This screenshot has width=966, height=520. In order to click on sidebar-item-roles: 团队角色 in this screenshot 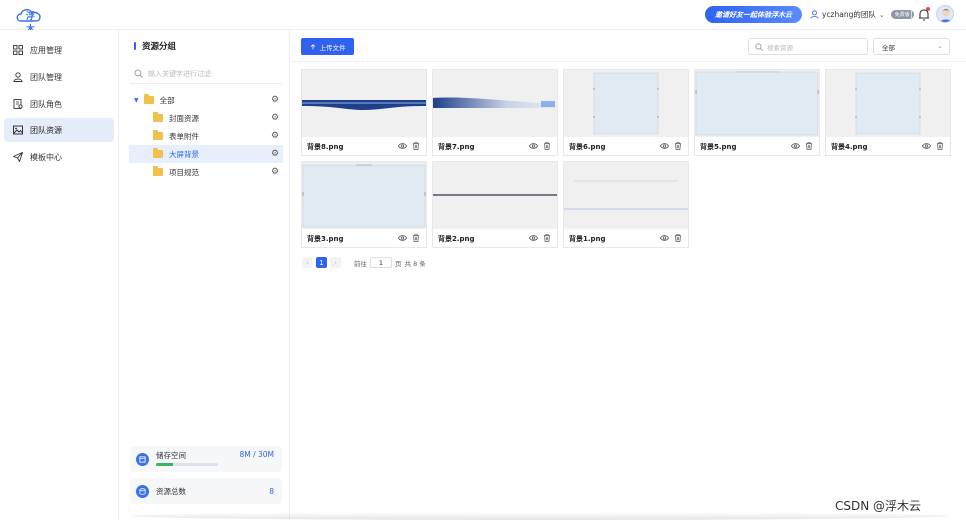, I will do `click(59, 104)`.